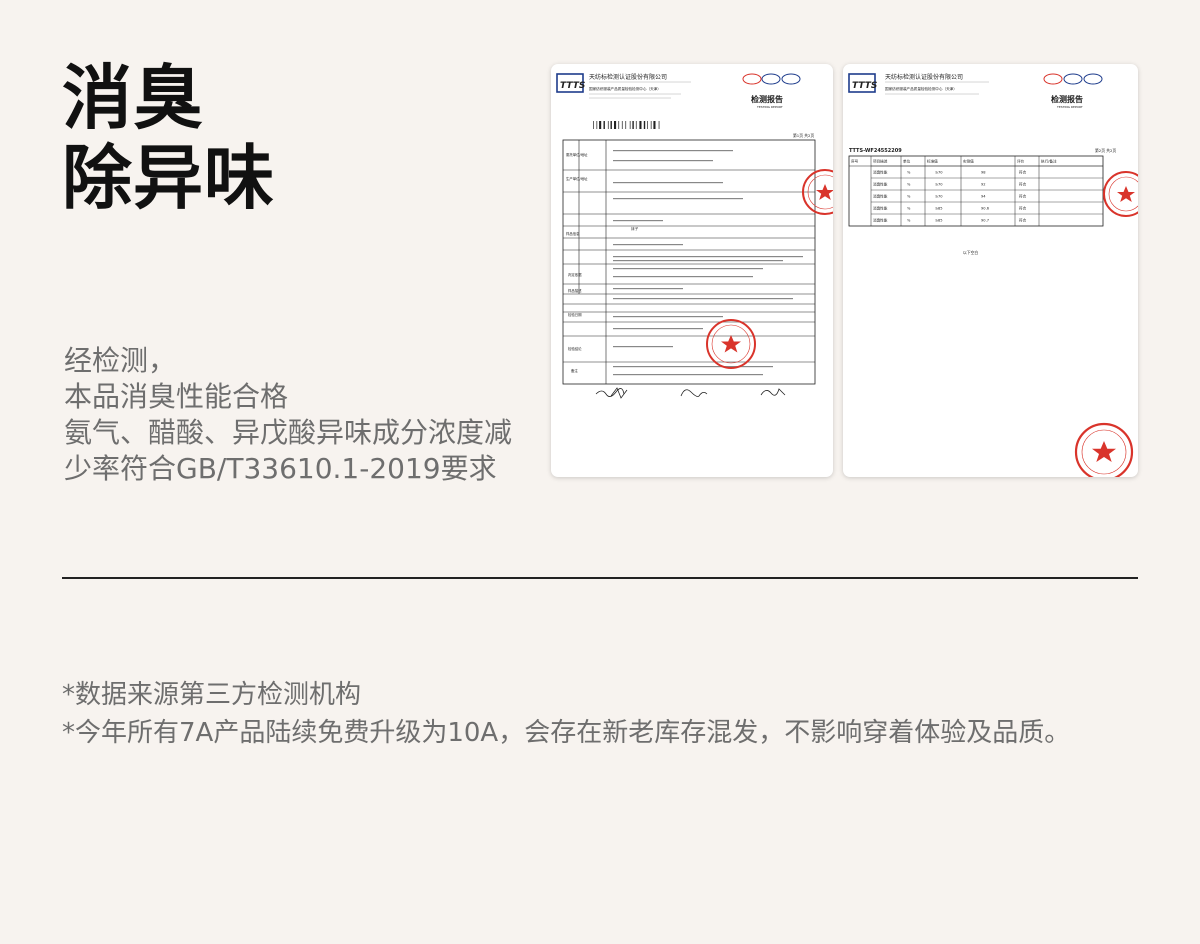 This screenshot has width=1200, height=944. What do you see at coordinates (985, 209) in the screenshot?
I see `results-cell: 90.6` at bounding box center [985, 209].